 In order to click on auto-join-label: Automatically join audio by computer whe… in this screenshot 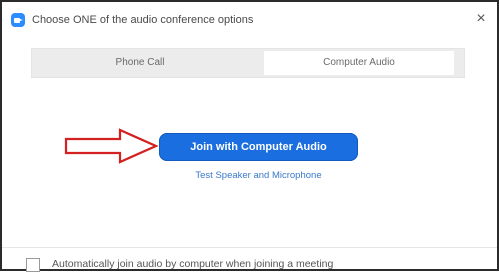, I will do `click(193, 264)`.